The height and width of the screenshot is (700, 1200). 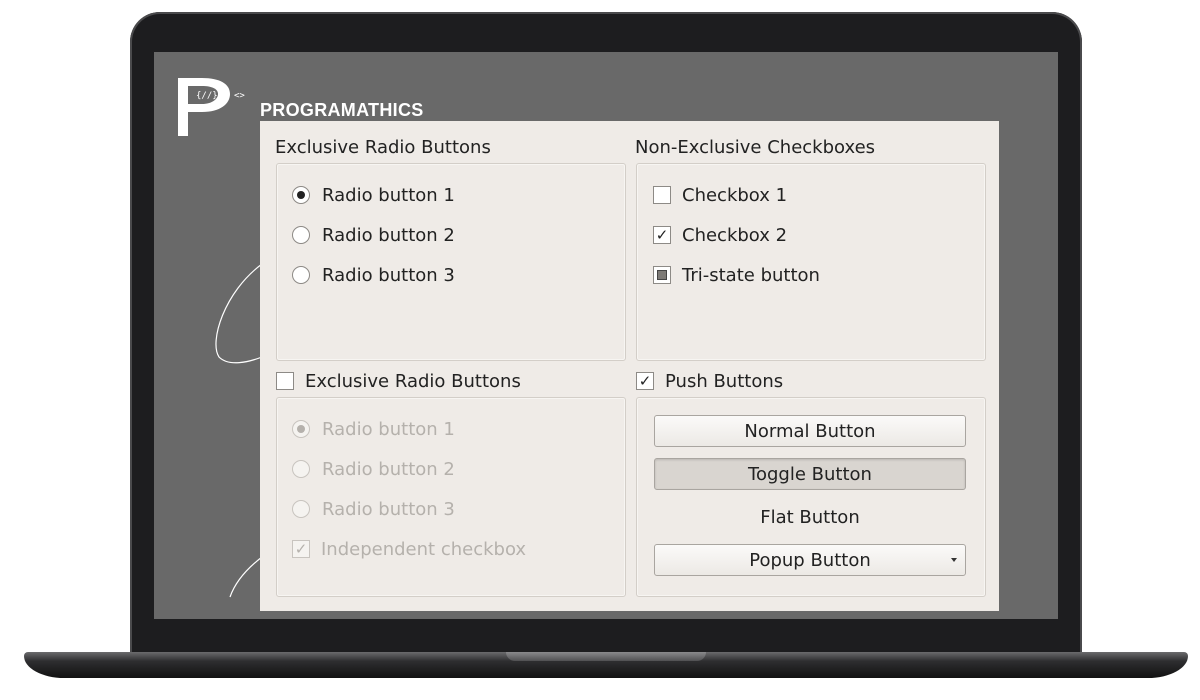 I want to click on laptop-hinge-notch, so click(x=606, y=656).